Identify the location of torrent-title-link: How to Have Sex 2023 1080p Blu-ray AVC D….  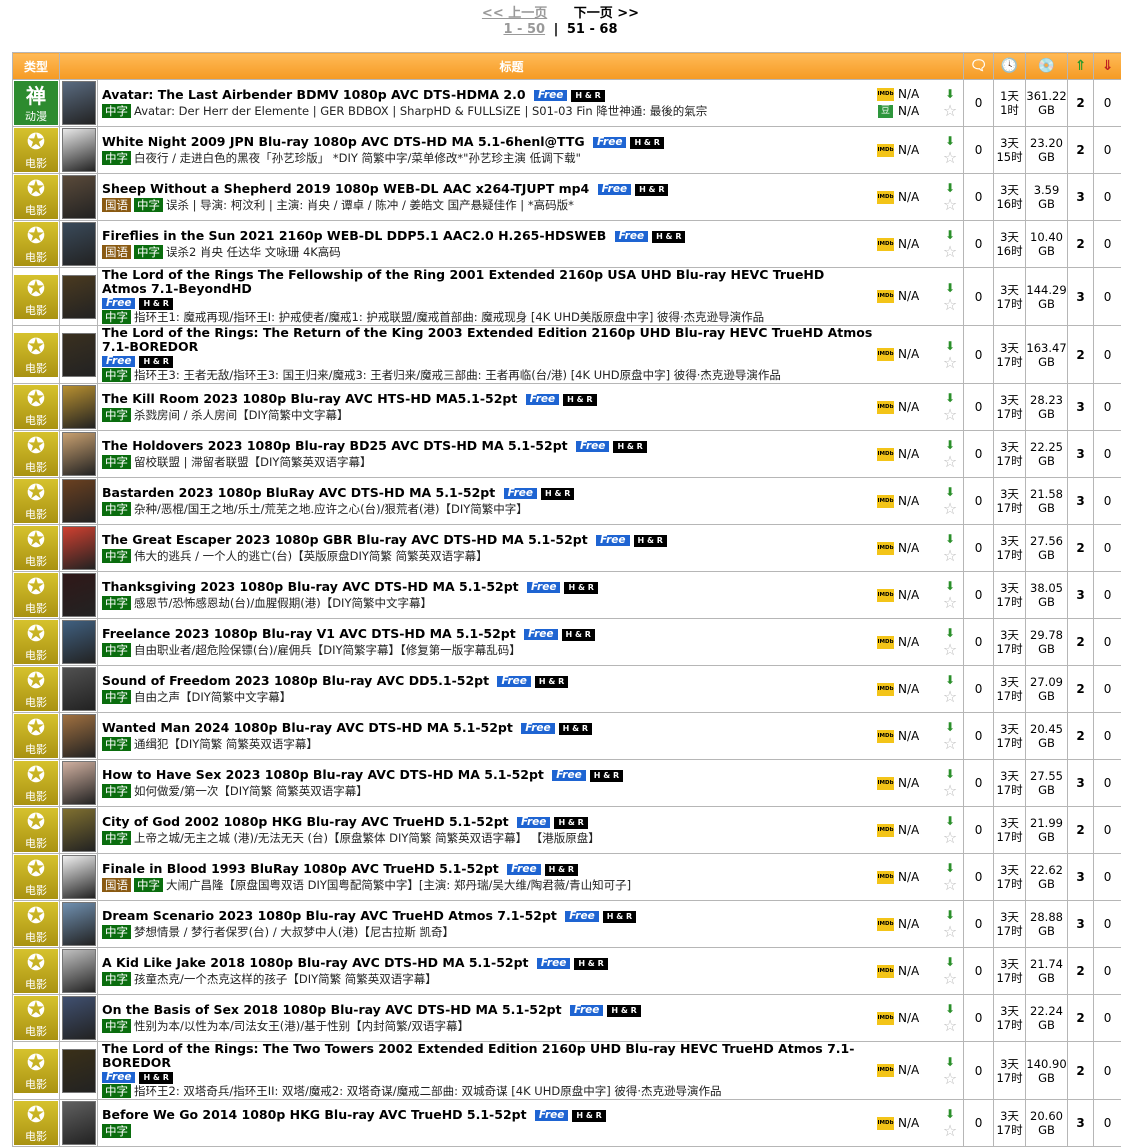
(323, 774).